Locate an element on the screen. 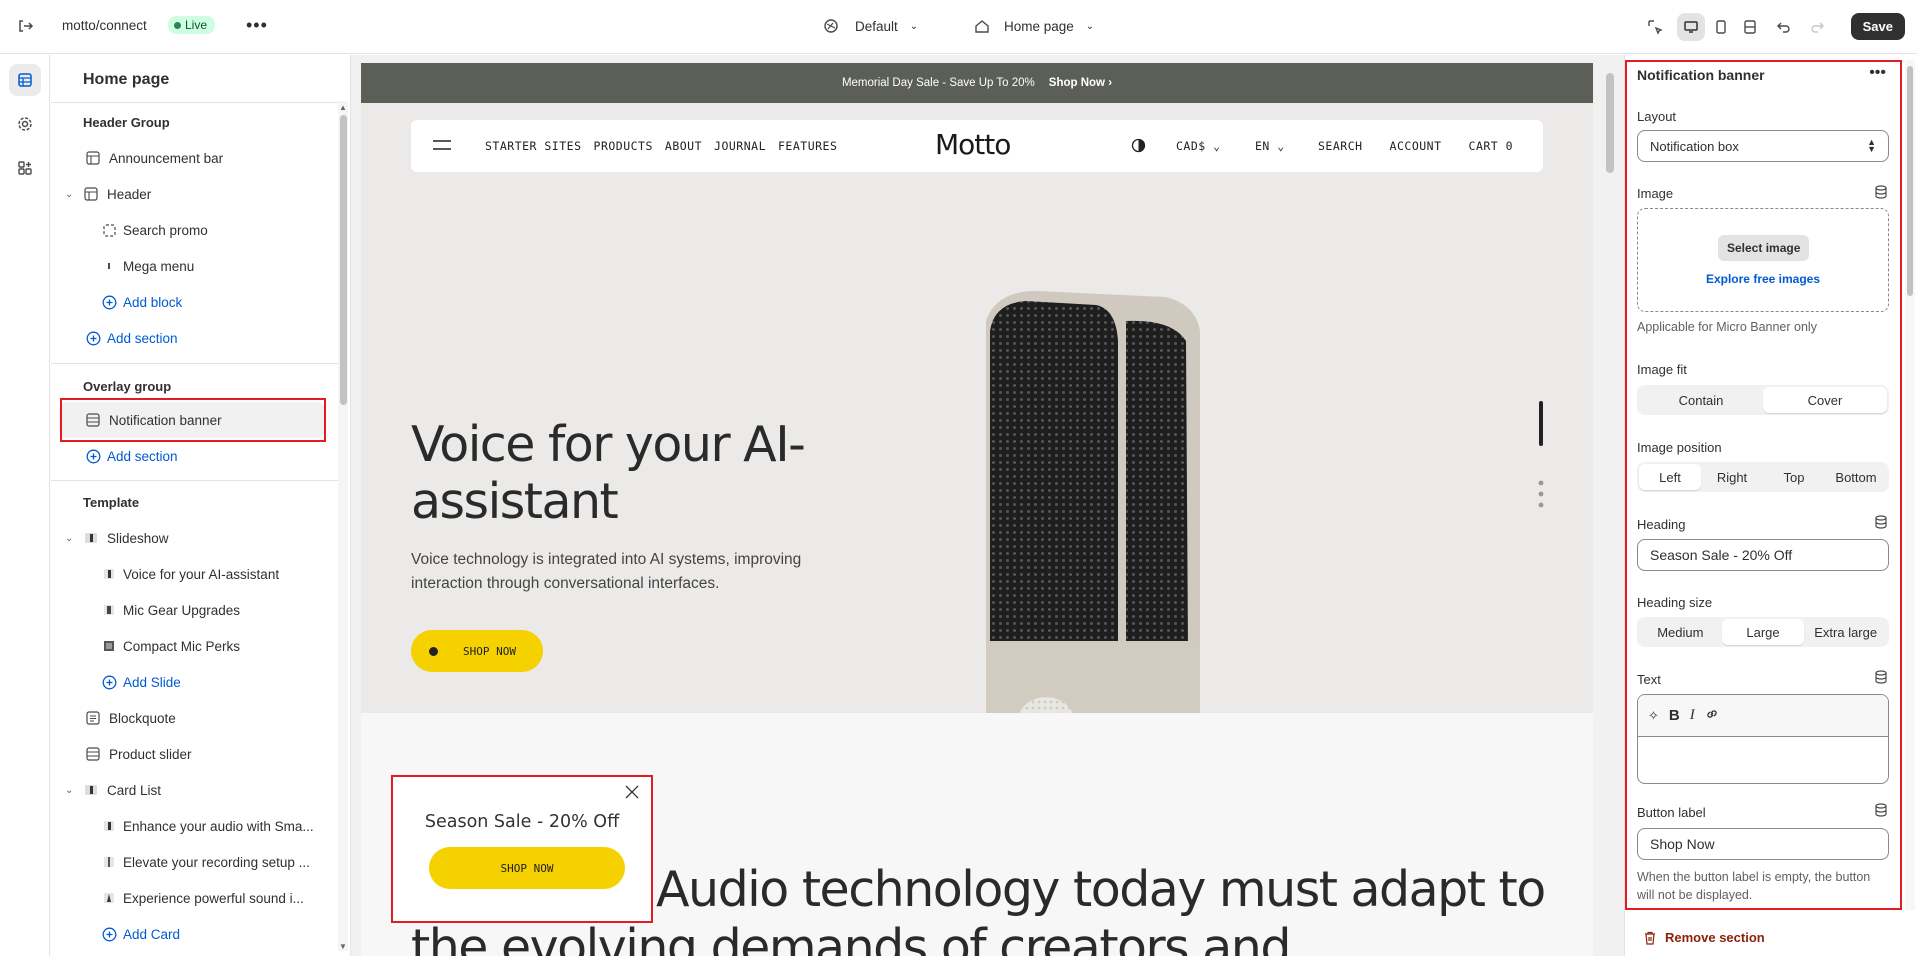 This screenshot has height=956, width=1917. theme-selector: Default ⌄ is located at coordinates (870, 26).